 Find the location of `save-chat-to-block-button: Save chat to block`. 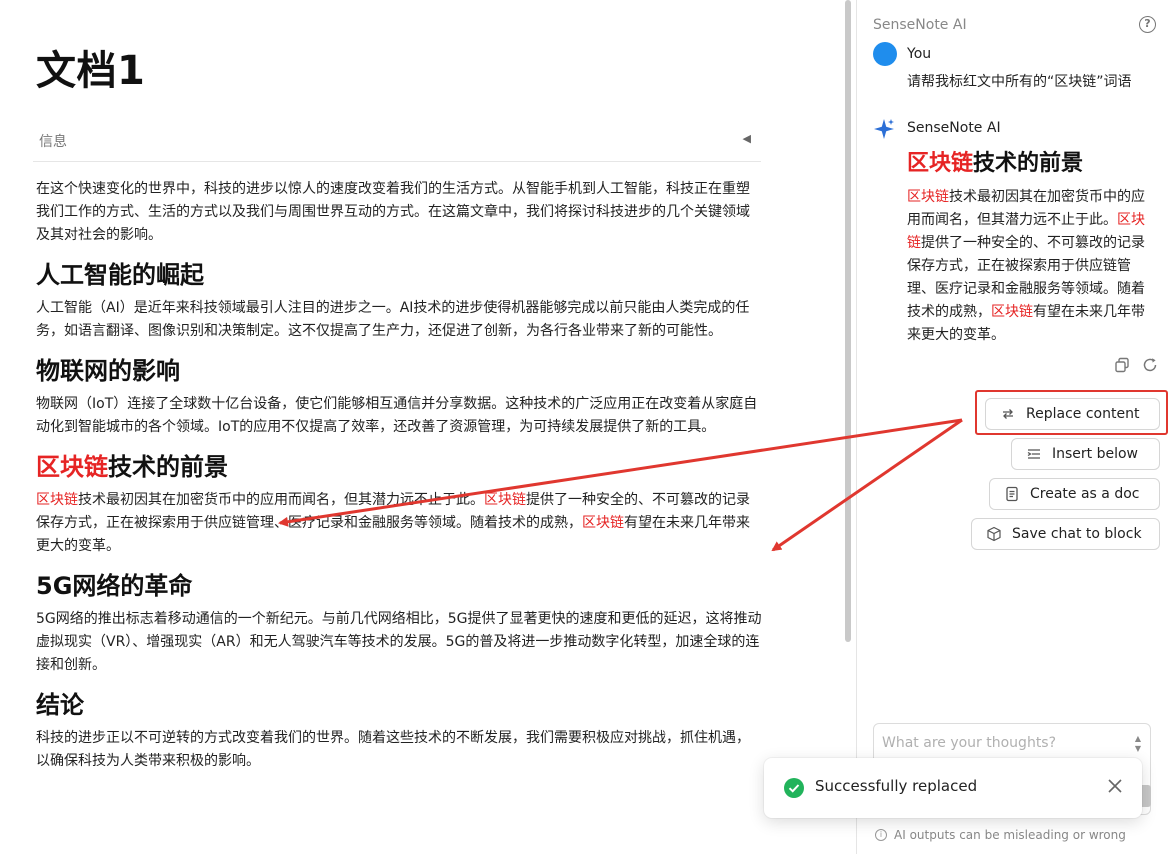

save-chat-to-block-button: Save chat to block is located at coordinates (1065, 534).